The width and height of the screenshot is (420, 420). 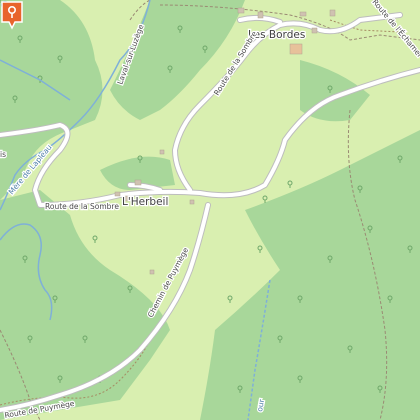 I want to click on road-label-route-de-lechamel: Route de l'Échamel, so click(x=395, y=29).